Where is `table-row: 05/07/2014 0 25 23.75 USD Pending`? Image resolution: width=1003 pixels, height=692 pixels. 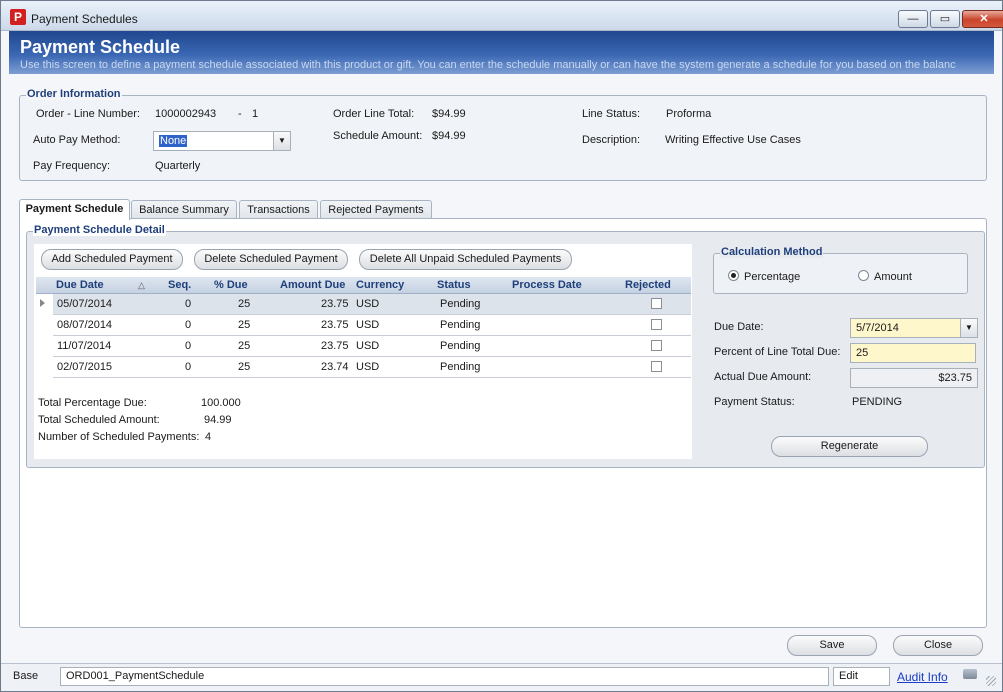
table-row: 05/07/2014 0 25 23.75 USD Pending is located at coordinates (372, 304).